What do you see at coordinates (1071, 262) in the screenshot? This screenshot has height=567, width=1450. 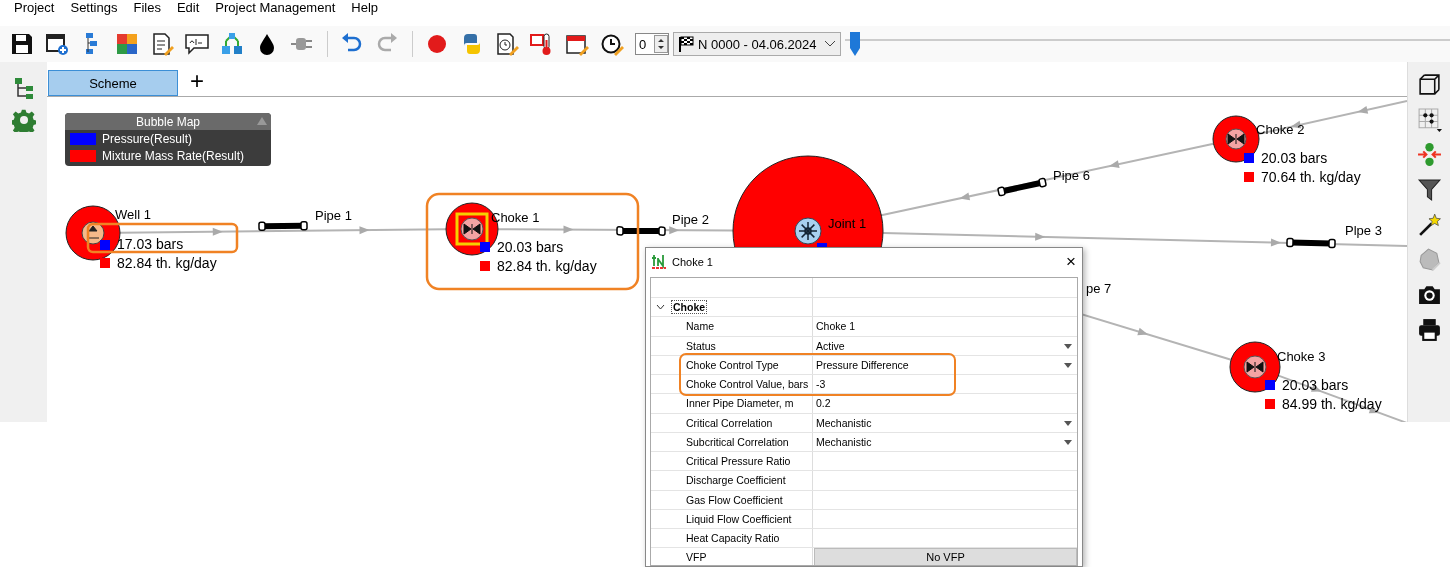 I see `close-button: ×` at bounding box center [1071, 262].